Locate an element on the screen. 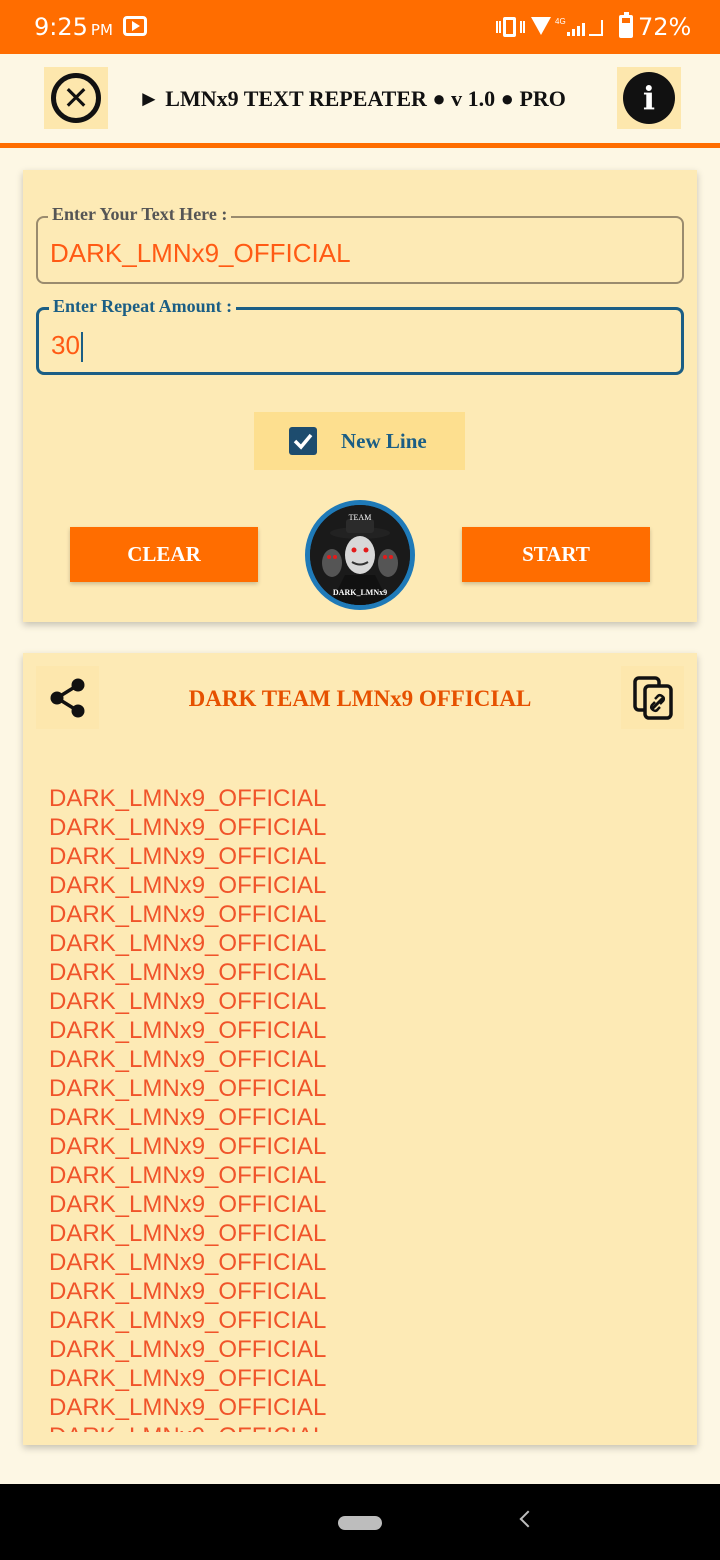 This screenshot has width=720, height=1560. back-icon is located at coordinates (528, 1519).